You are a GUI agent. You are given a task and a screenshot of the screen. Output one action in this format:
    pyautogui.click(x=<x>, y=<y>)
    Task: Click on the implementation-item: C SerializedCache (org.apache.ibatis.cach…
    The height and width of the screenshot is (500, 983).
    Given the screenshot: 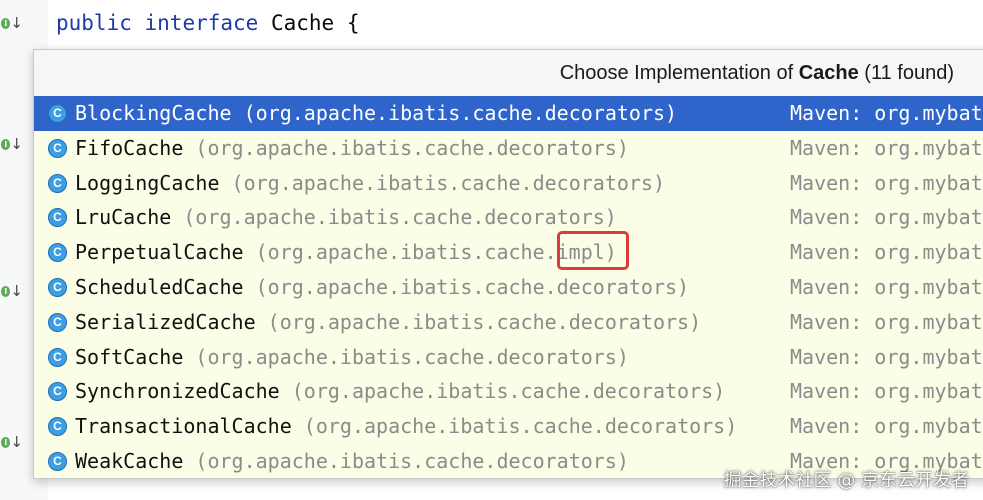 What is the action you would take?
    pyautogui.click(x=508, y=322)
    